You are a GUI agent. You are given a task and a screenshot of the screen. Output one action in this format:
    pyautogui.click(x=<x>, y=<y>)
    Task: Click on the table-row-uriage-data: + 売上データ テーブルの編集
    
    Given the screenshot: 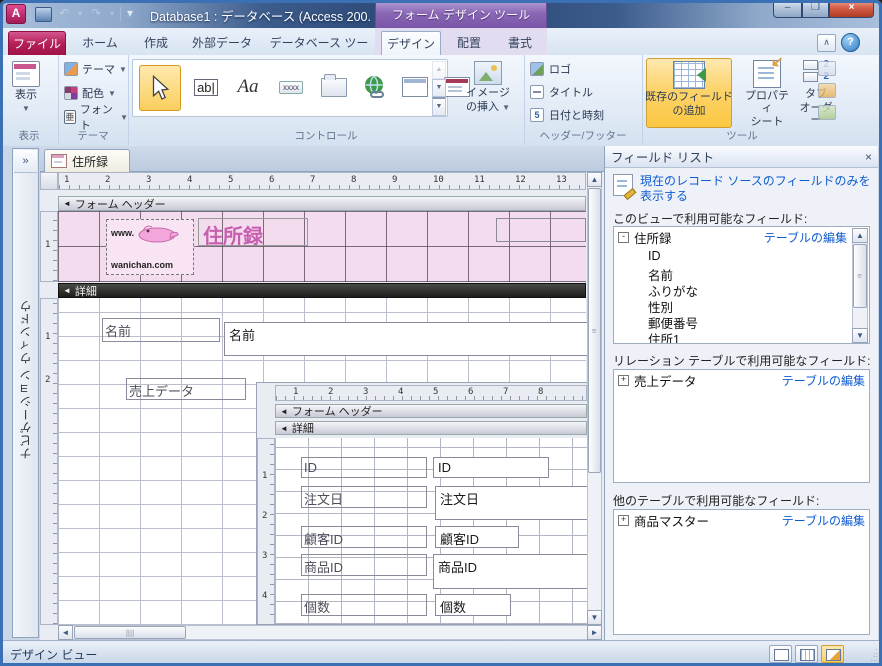 What is the action you would take?
    pyautogui.click(x=741, y=380)
    